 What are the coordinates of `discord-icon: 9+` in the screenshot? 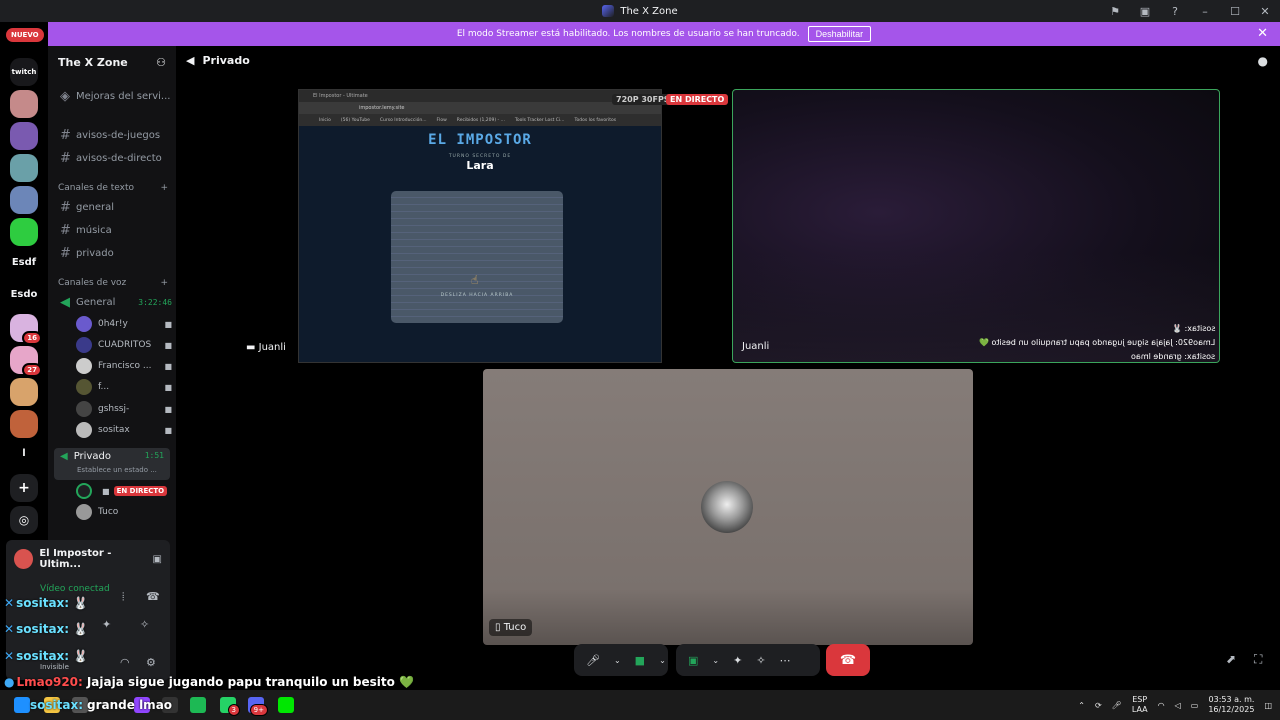 It's located at (258, 706).